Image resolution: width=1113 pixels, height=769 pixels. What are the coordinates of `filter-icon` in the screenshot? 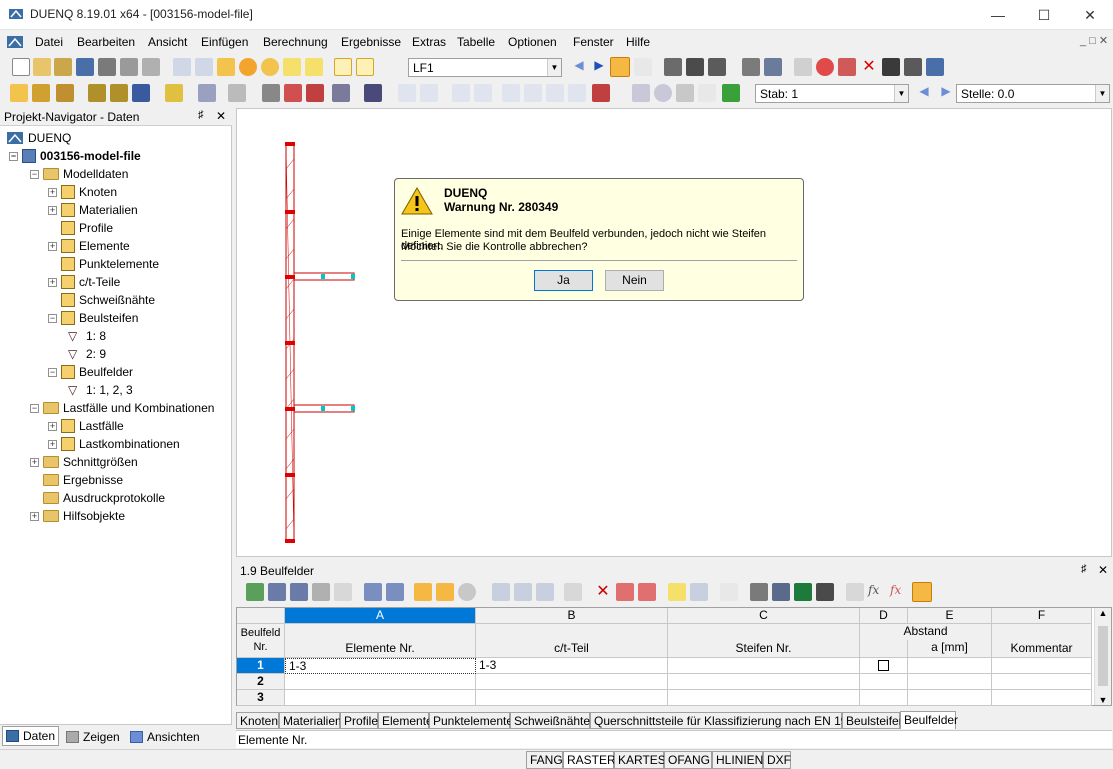 It's located at (423, 592).